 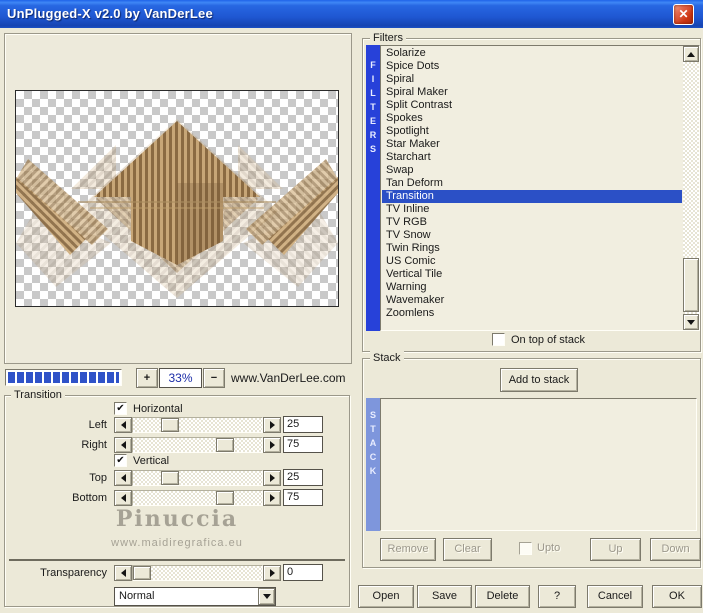 What do you see at coordinates (197, 445) in the screenshot?
I see `right-slider-track` at bounding box center [197, 445].